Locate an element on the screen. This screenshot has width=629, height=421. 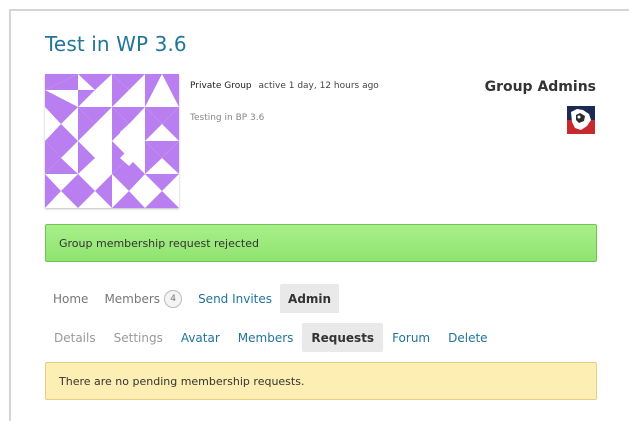
tab-send-invites: Send Invites is located at coordinates (235, 298).